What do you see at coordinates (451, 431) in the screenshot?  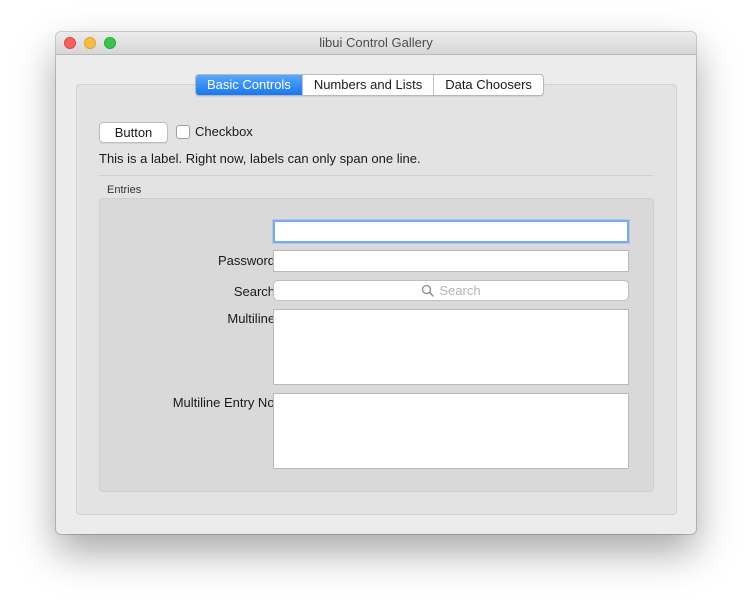 I see `multiline-nowrap-field` at bounding box center [451, 431].